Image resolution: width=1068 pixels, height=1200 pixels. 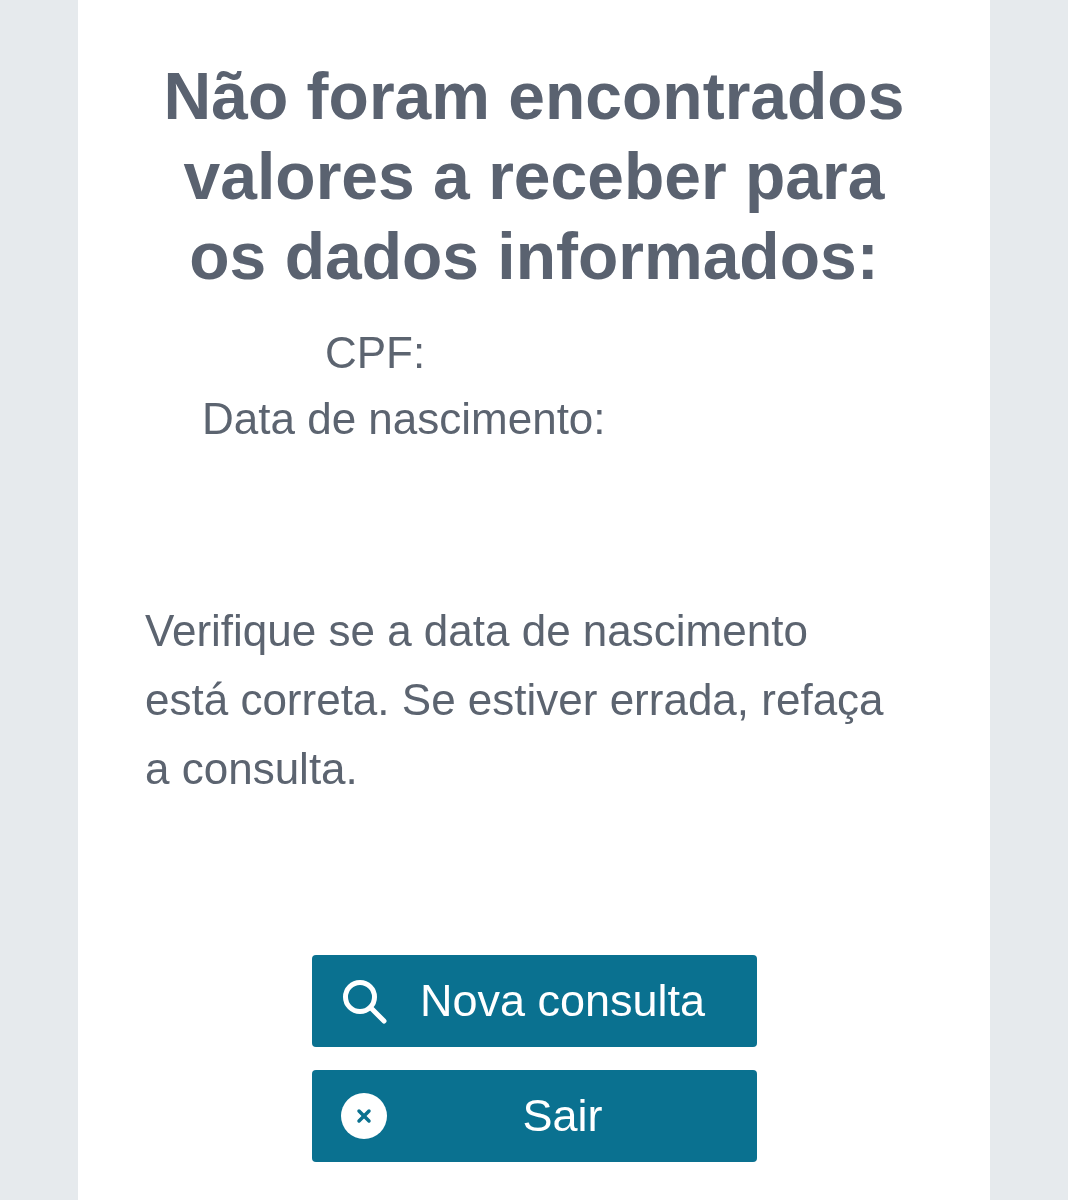 What do you see at coordinates (534, 176) in the screenshot?
I see `result-heading: Não foram encontrados valores a receber para os dados informados:` at bounding box center [534, 176].